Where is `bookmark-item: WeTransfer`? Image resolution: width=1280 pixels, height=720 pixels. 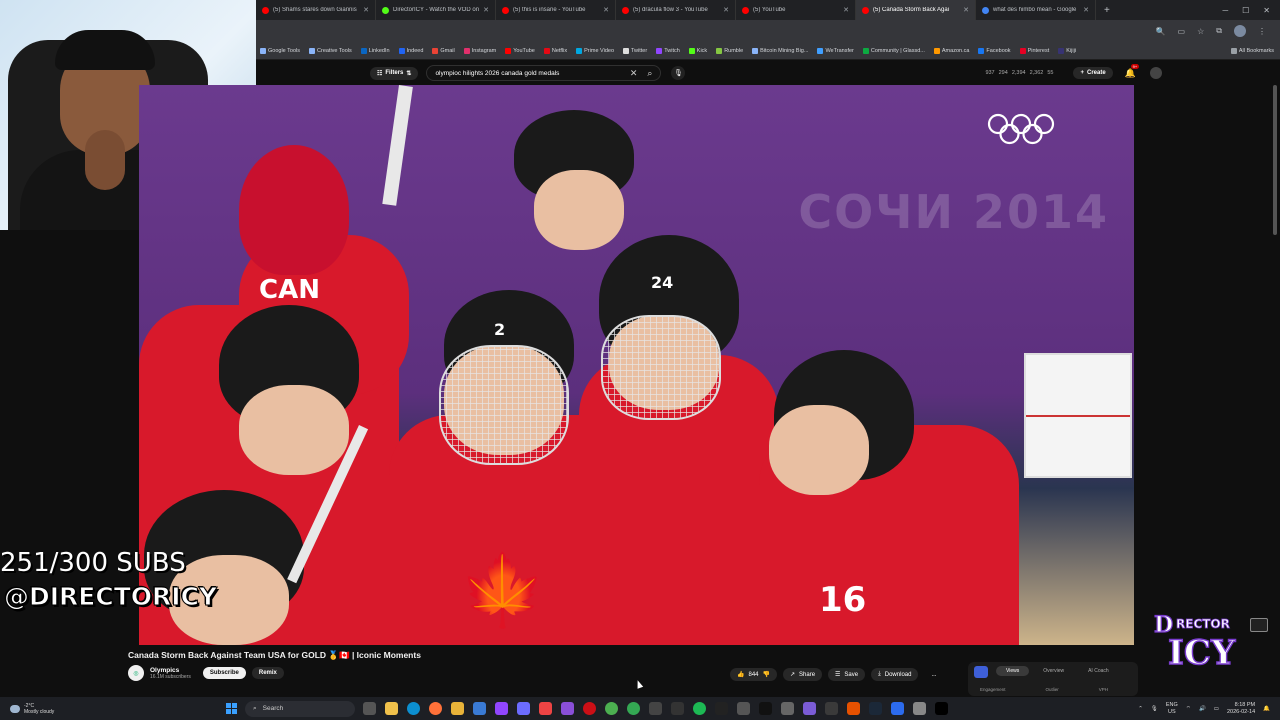 bookmark-item: WeTransfer is located at coordinates (835, 50).